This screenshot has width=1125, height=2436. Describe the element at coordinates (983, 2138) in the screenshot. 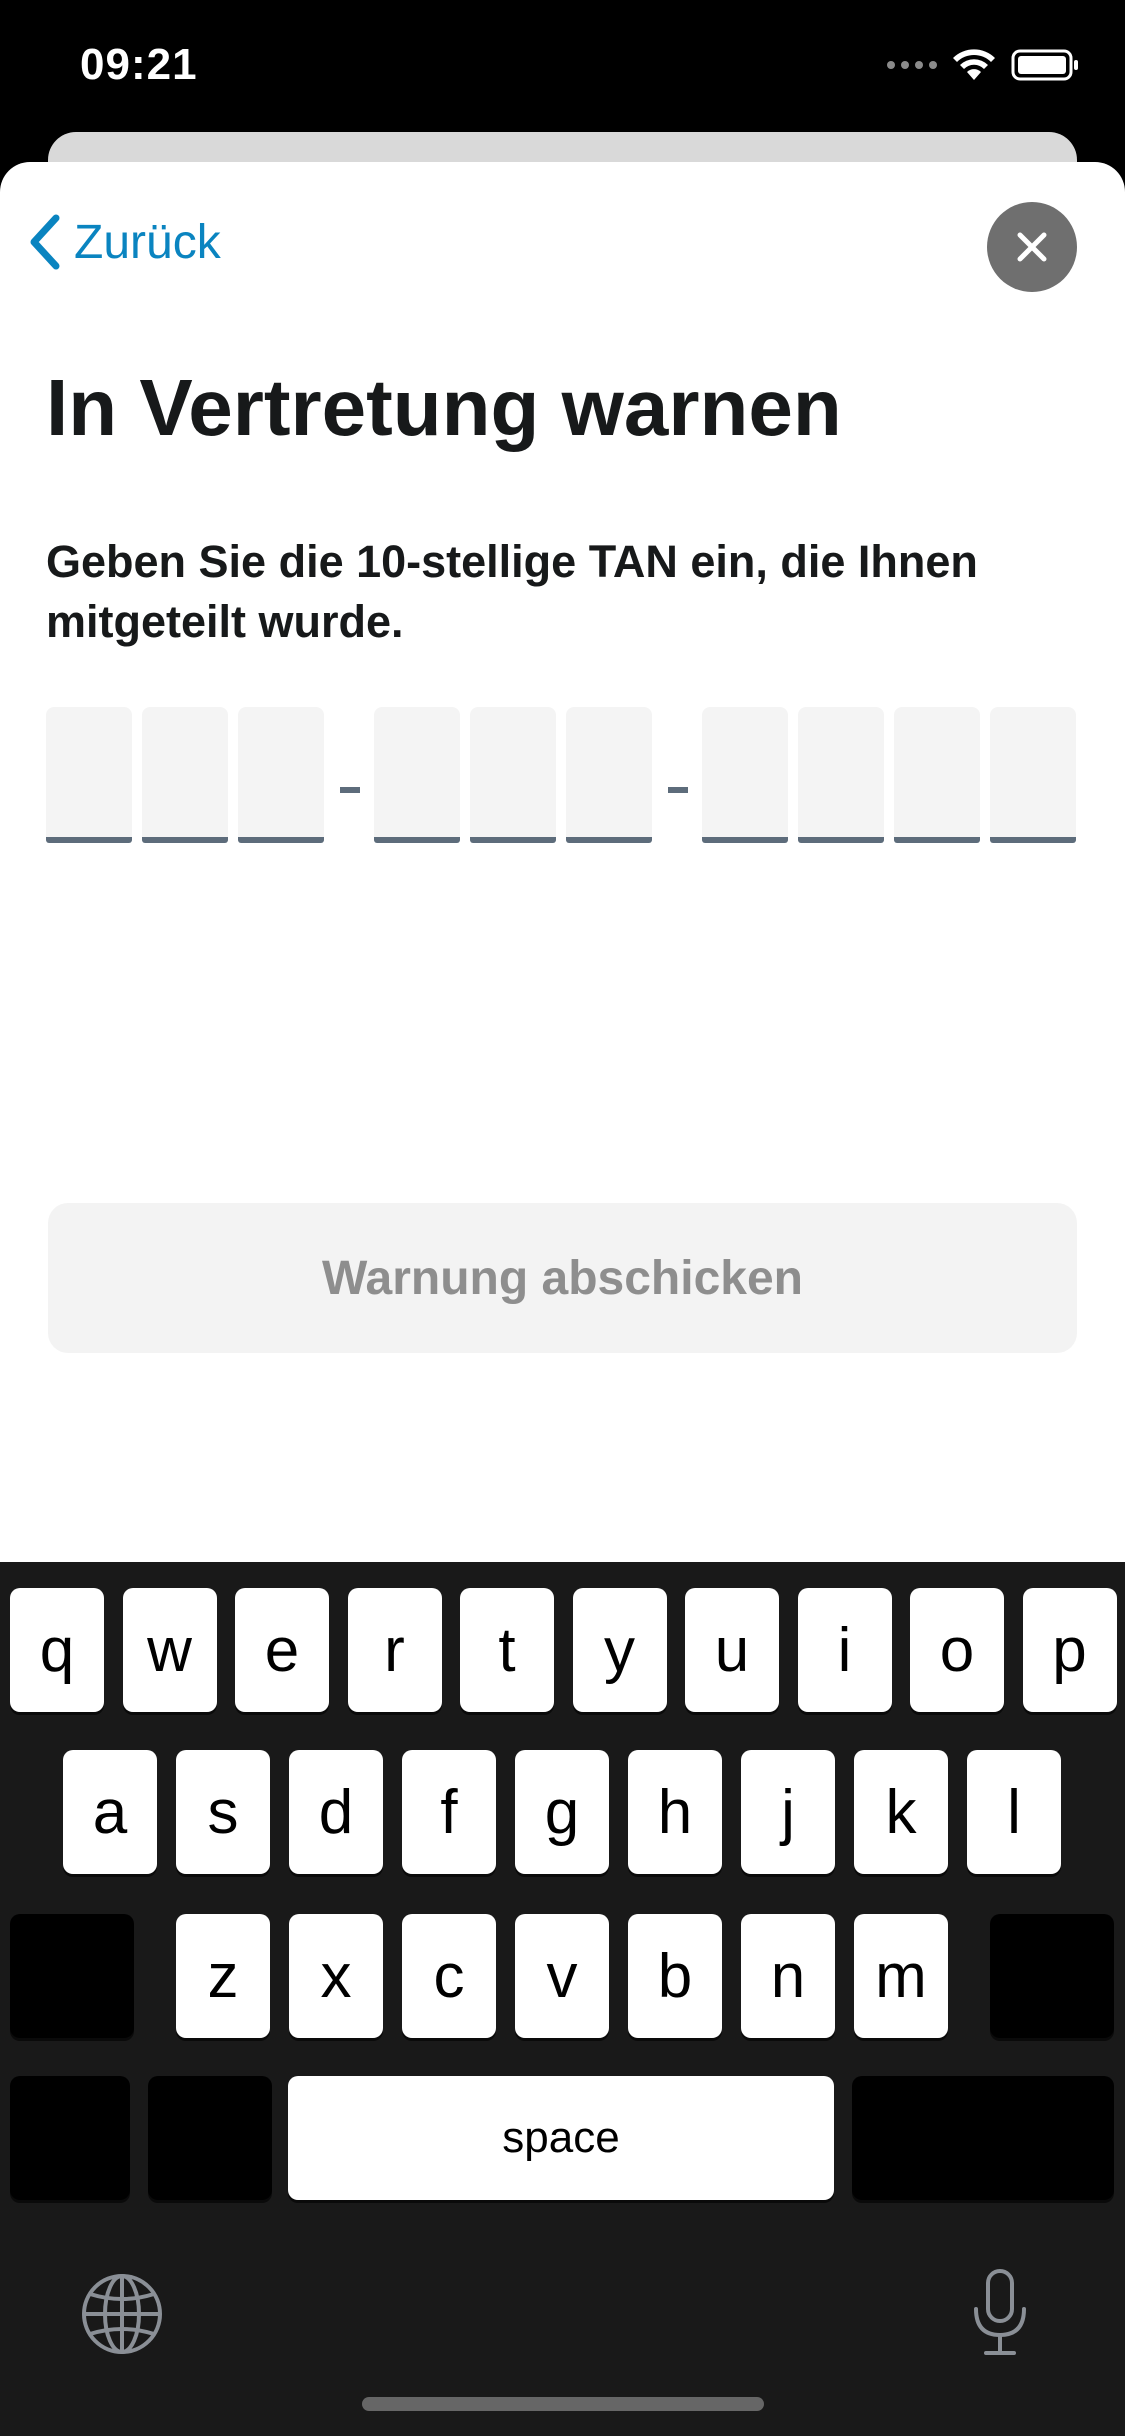

I see `return-key` at that location.